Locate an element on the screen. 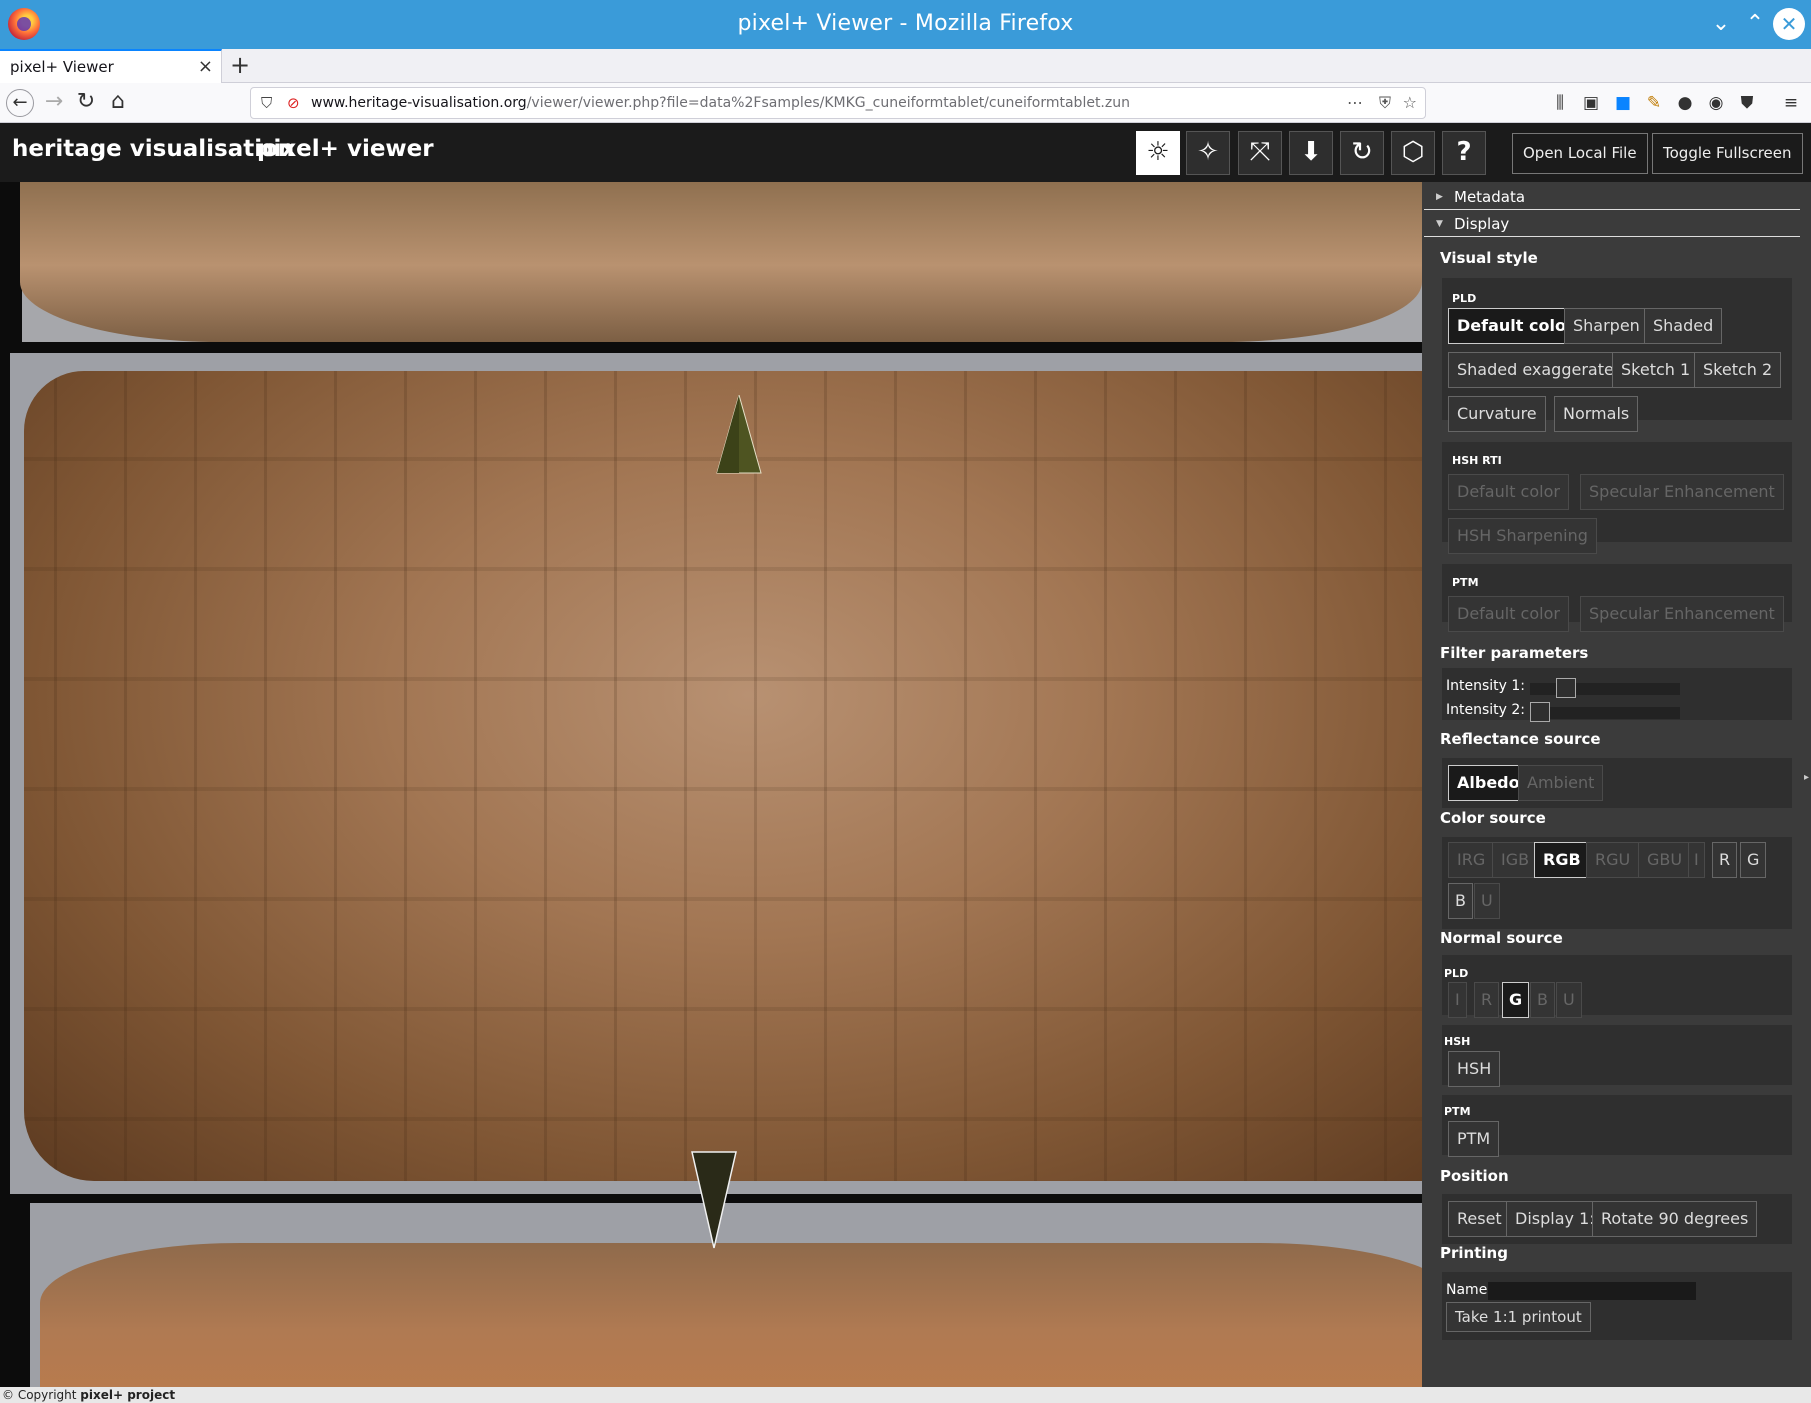 The width and height of the screenshot is (1811, 1403). intensity2-slider is located at coordinates (1605, 712).